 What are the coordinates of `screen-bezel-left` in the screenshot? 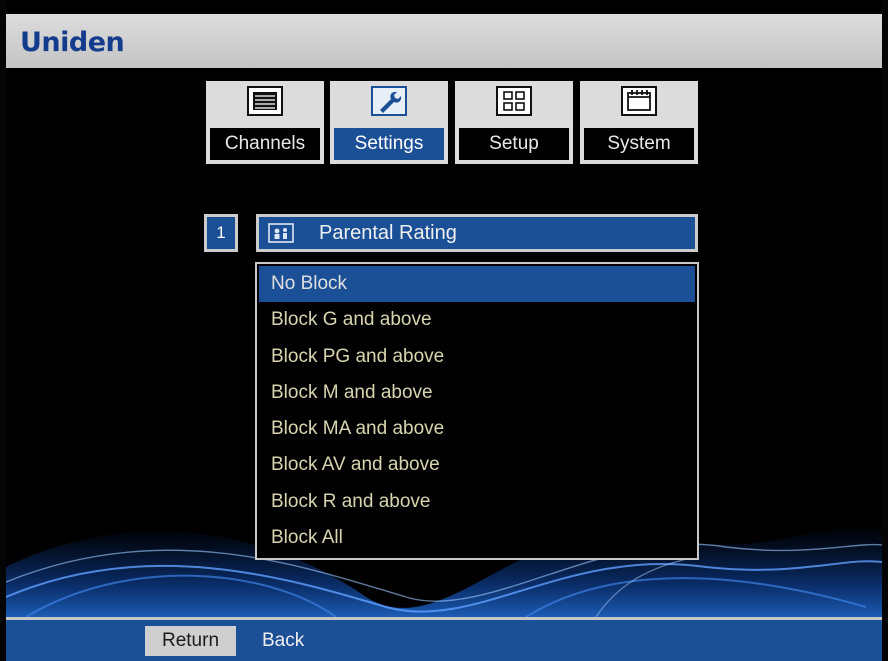 It's located at (3, 330).